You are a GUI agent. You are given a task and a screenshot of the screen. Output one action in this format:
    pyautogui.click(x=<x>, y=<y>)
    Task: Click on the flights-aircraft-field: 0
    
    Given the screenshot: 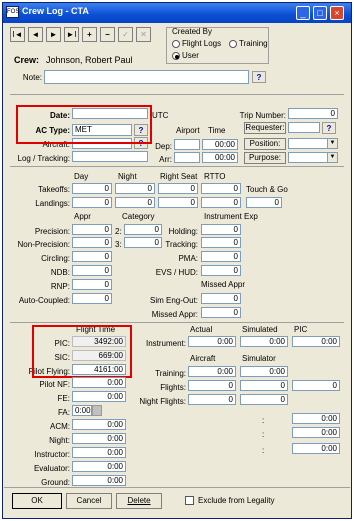 What is the action you would take?
    pyautogui.click(x=212, y=385)
    